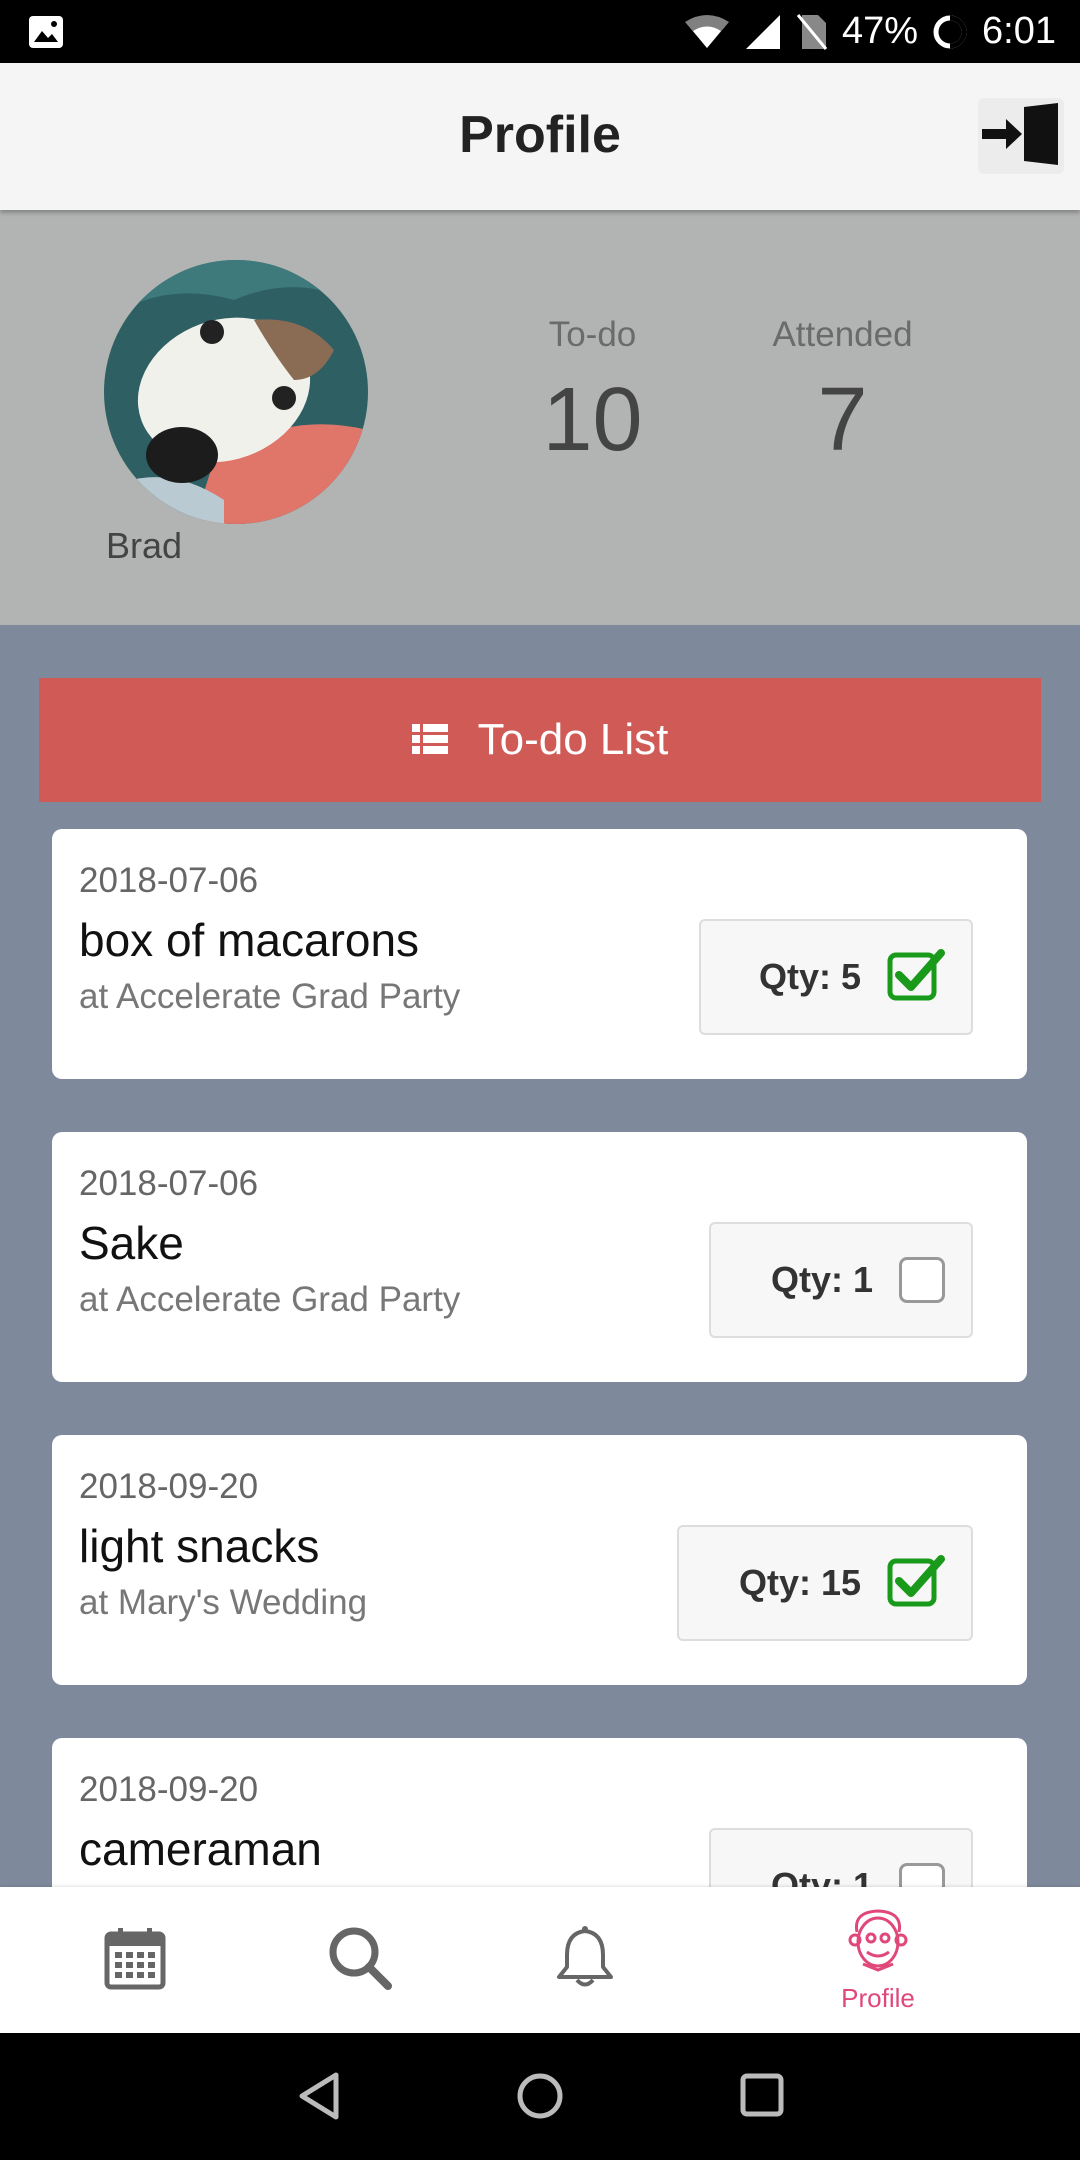  What do you see at coordinates (880, 31) in the screenshot?
I see `battery-percent: 47%` at bounding box center [880, 31].